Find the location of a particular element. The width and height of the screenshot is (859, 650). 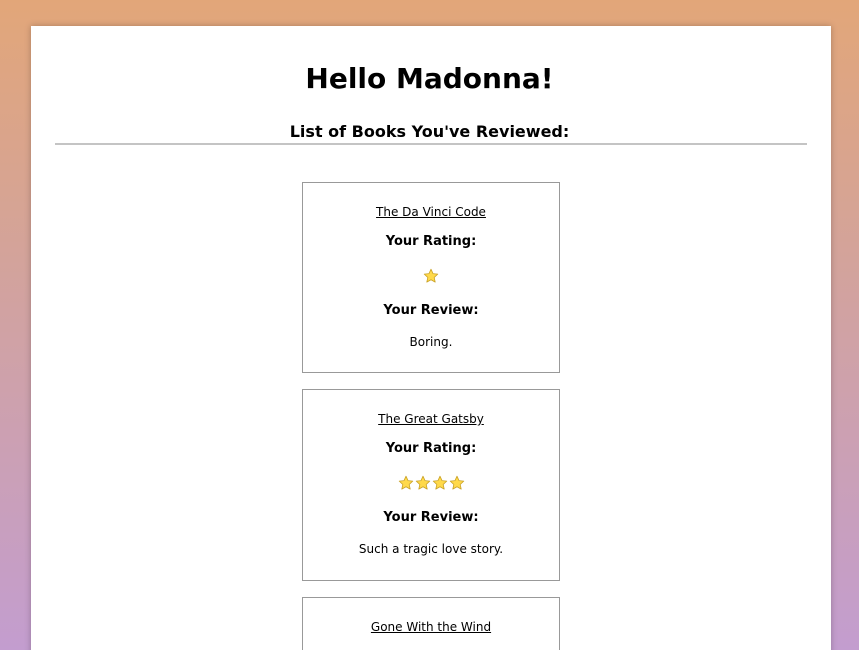

book-card: Gone With the Wind is located at coordinates (431, 623).